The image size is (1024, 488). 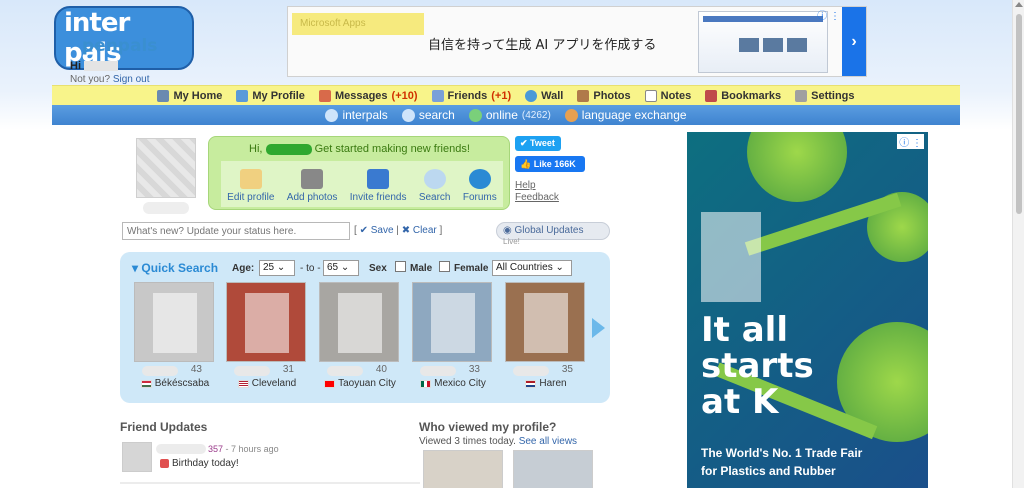 What do you see at coordinates (598, 328) in the screenshot?
I see `next-results-arrow-icon` at bounding box center [598, 328].